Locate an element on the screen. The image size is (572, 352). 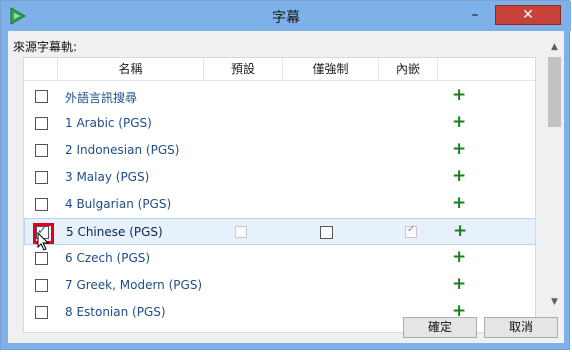
track-label: 6 Czech (PGS) is located at coordinates (108, 258).